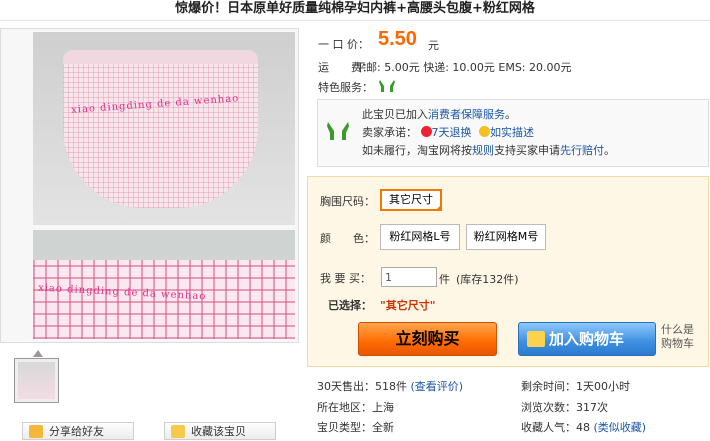 Image resolution: width=710 pixels, height=441 pixels. I want to click on item-title: 惊爆价！日本原单好质量纯棉孕妇内裤+高腰头包腹+粉红网格, so click(355, 8).